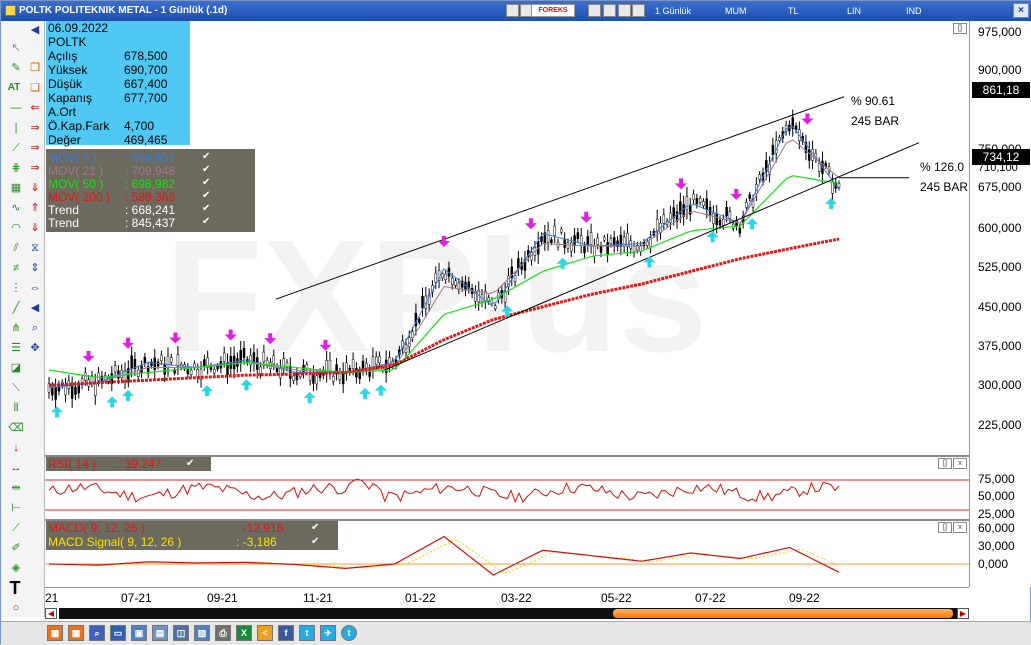 The height and width of the screenshot is (645, 1031). I want to click on fan-icon: ⫽, so click(16, 248).